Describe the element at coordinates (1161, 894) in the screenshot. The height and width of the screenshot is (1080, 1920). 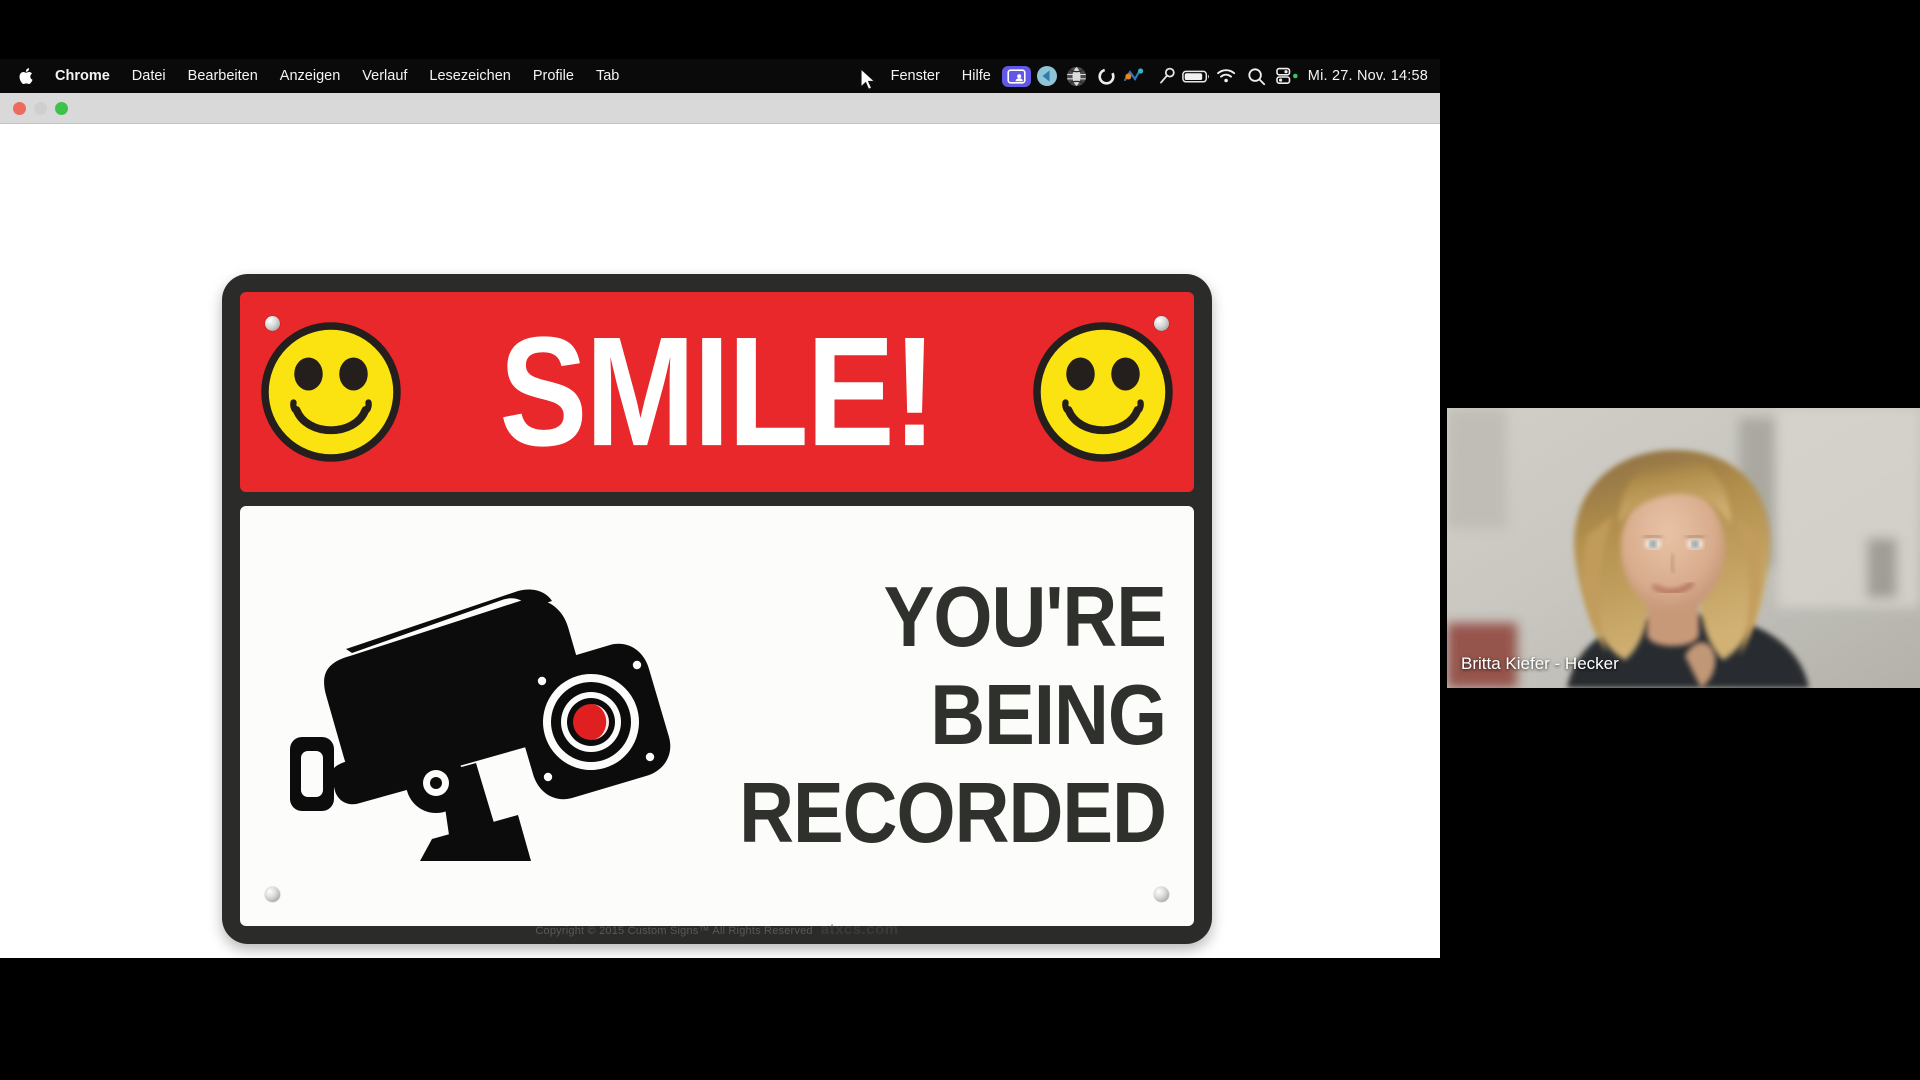
I see `sign-rivet-bottom-right` at that location.